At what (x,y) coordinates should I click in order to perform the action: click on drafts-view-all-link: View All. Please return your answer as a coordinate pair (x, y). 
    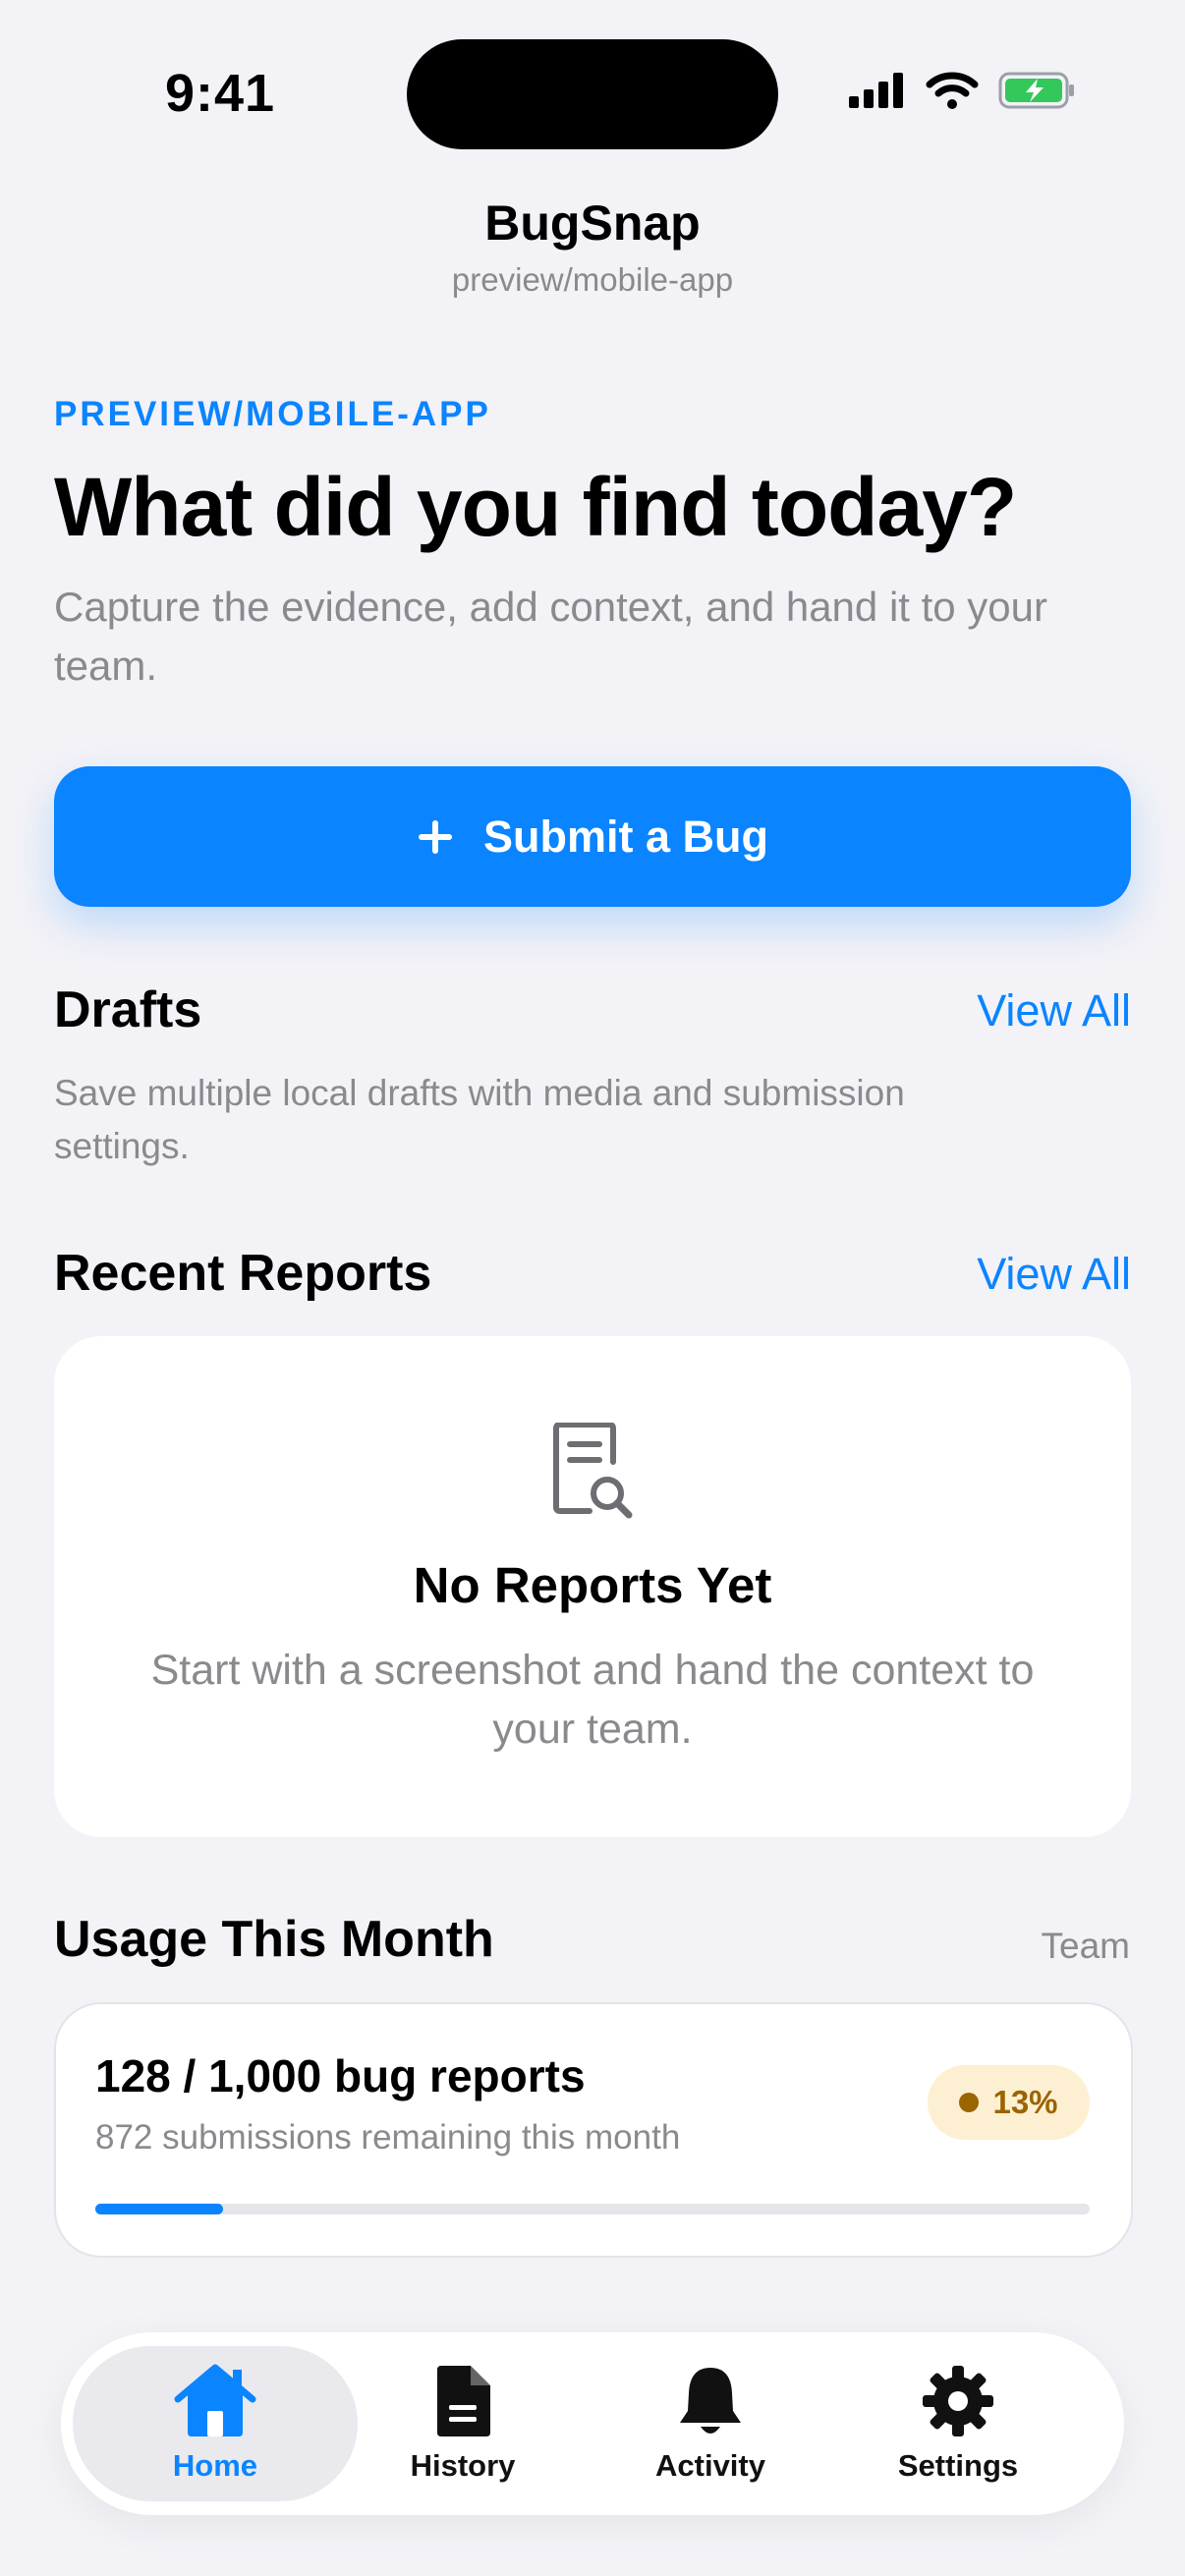
    Looking at the image, I should click on (1054, 1010).